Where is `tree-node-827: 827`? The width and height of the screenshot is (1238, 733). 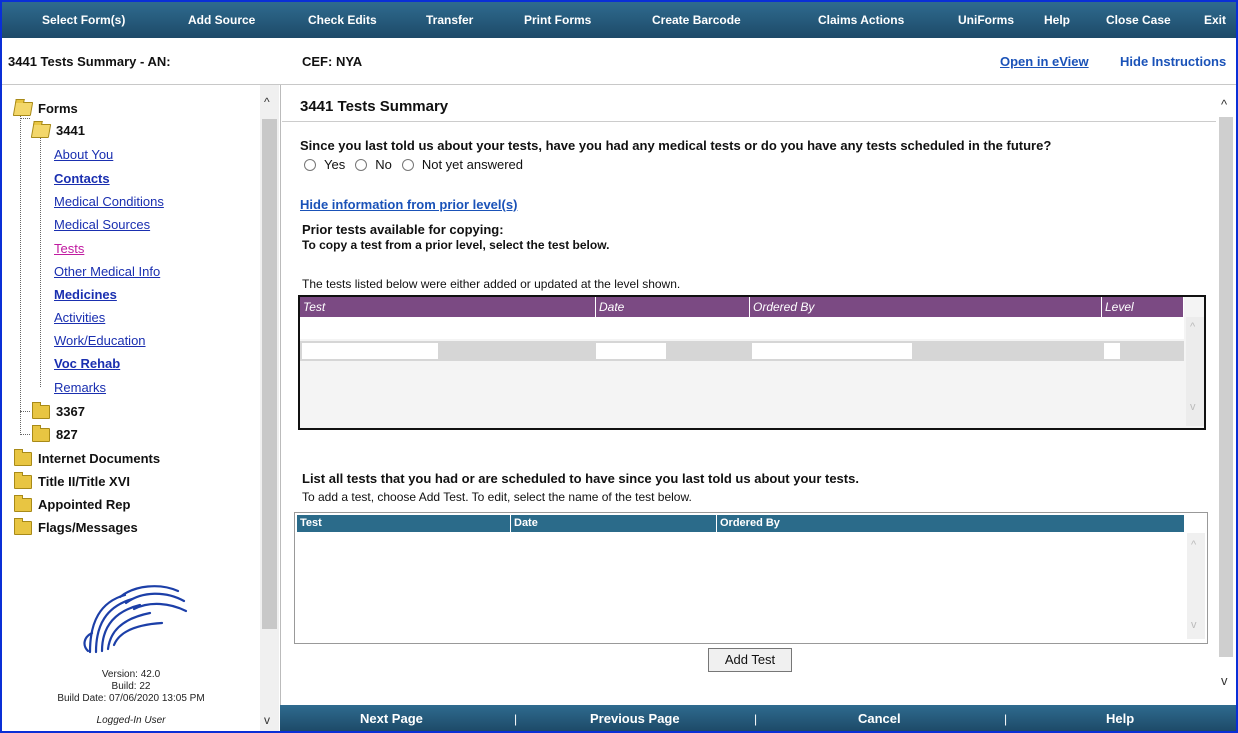
tree-node-827: 827 is located at coordinates (55, 433).